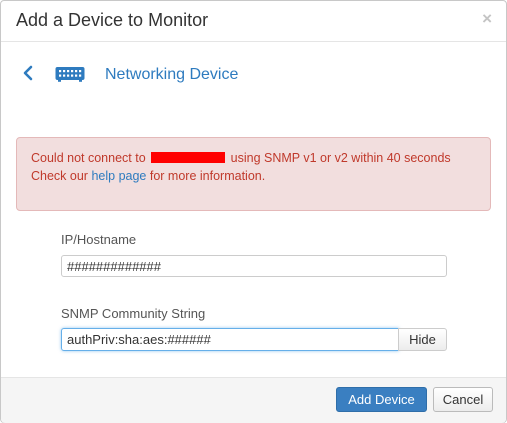 Image resolution: width=507 pixels, height=423 pixels. I want to click on hide-button: Hide, so click(422, 339).